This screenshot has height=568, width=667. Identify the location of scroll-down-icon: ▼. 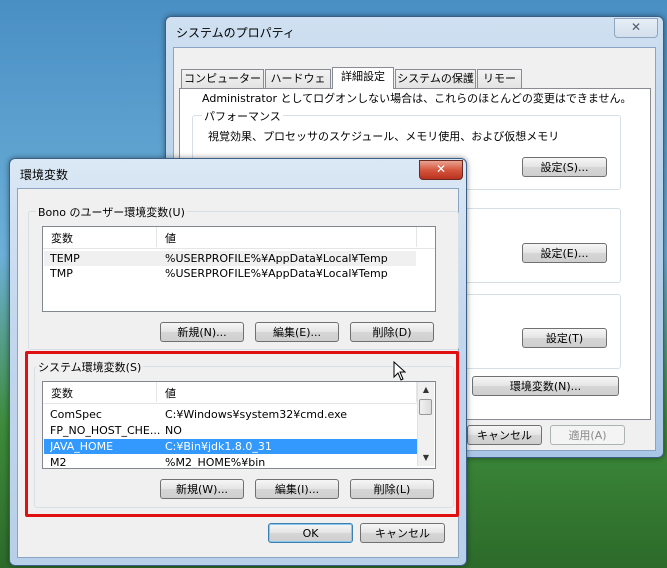
(426, 458).